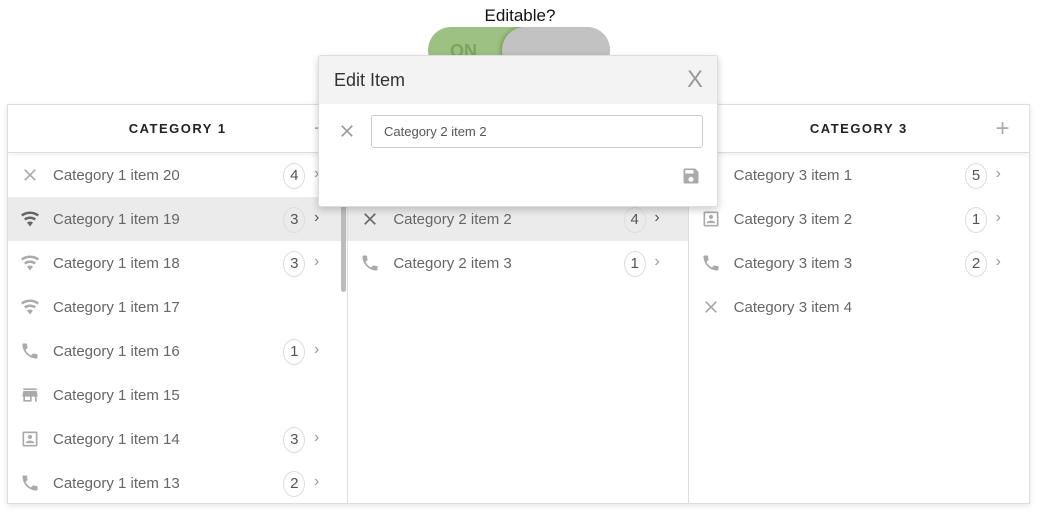 Image resolution: width=1040 pixels, height=512 pixels. What do you see at coordinates (116, 483) in the screenshot?
I see `item-label: Category 1 item 13` at bounding box center [116, 483].